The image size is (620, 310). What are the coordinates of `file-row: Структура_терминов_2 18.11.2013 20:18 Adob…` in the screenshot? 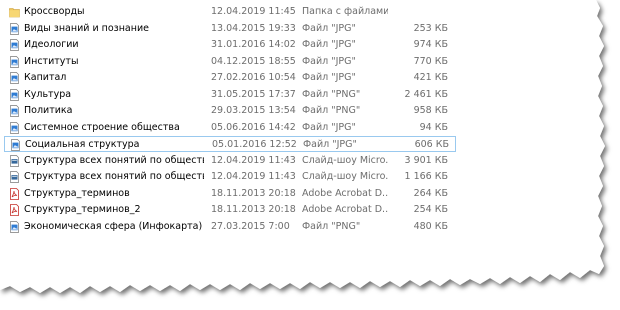 It's located at (230, 210).